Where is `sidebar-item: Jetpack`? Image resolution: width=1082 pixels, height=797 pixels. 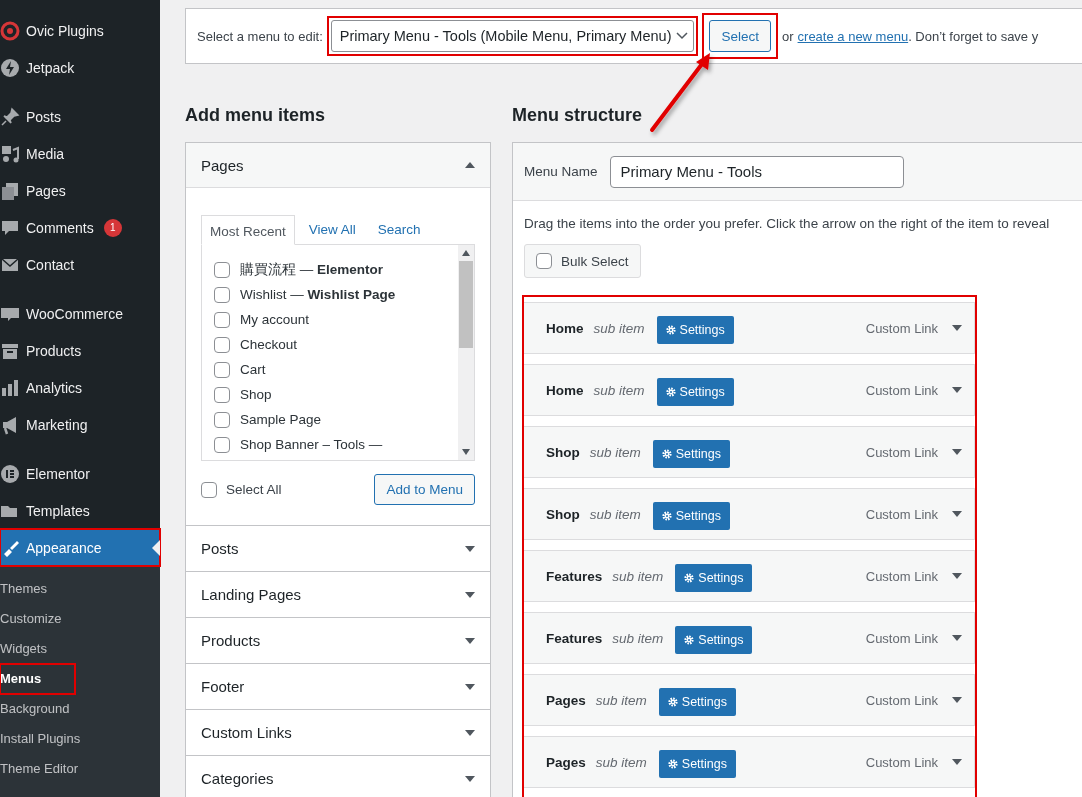
sidebar-item: Jetpack is located at coordinates (80, 67).